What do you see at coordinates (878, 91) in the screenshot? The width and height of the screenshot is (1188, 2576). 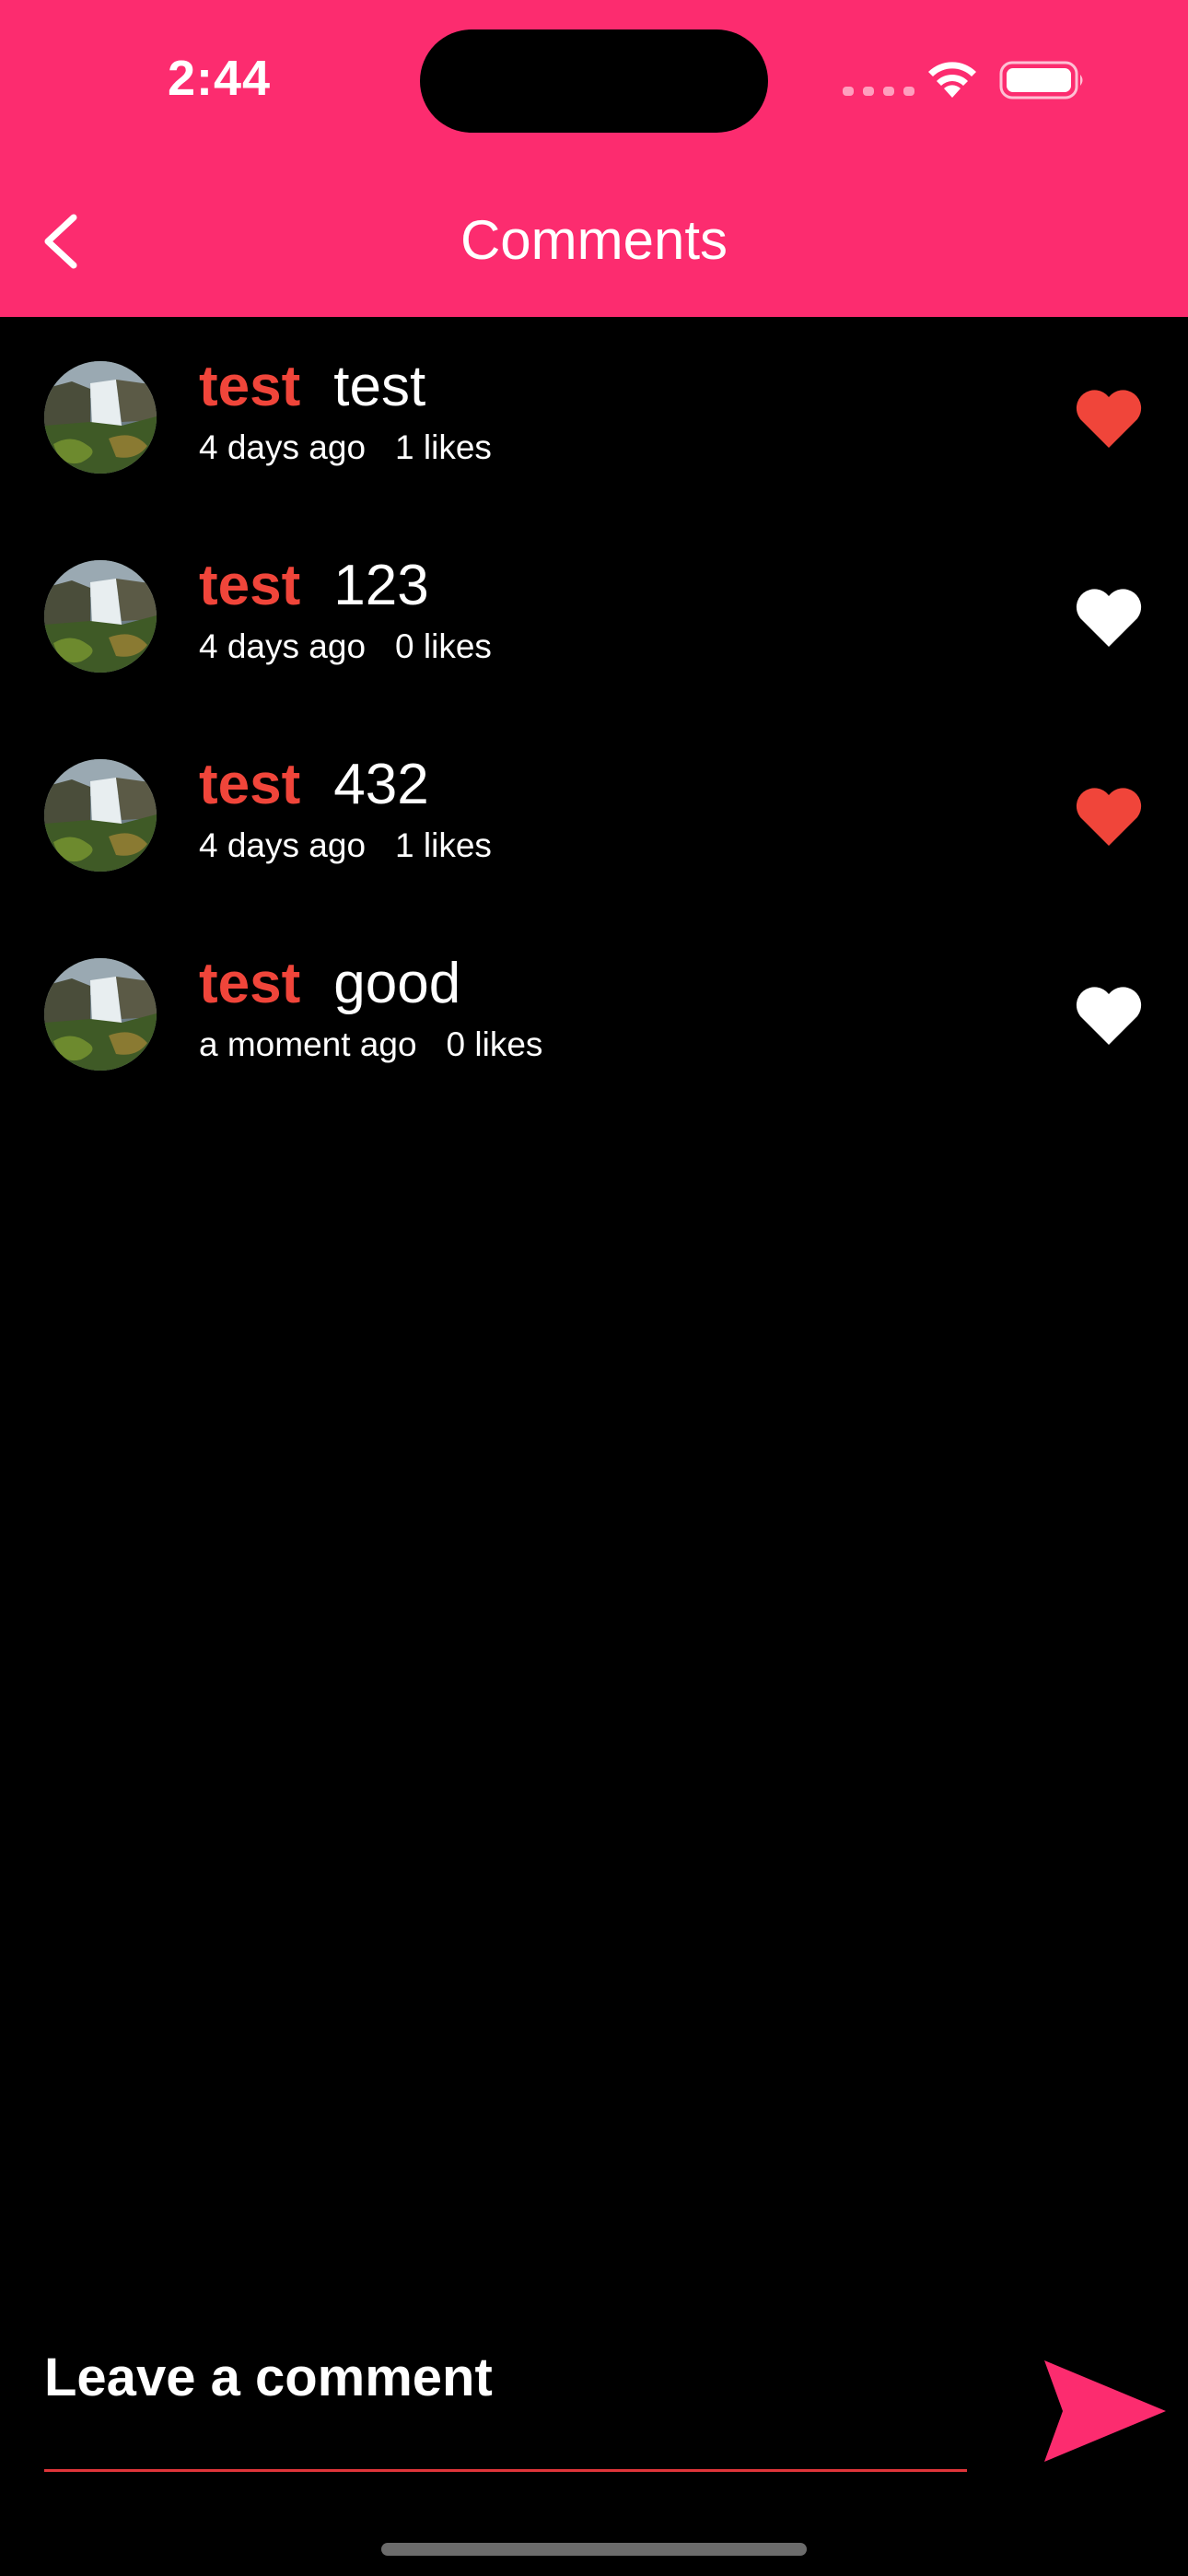 I see `cellular-signal-icon` at bounding box center [878, 91].